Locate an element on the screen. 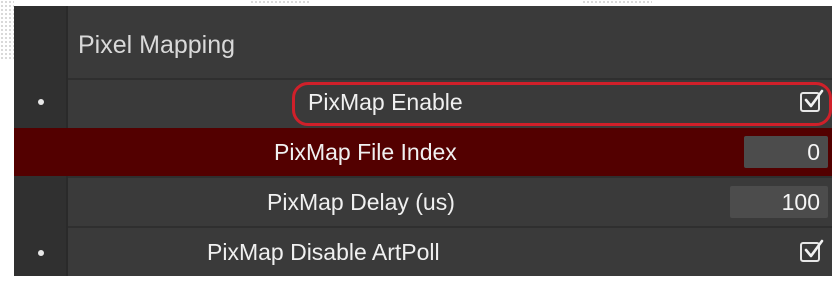 This screenshot has height=282, width=832. property-label: PixMap Delay (us) is located at coordinates (361, 202).